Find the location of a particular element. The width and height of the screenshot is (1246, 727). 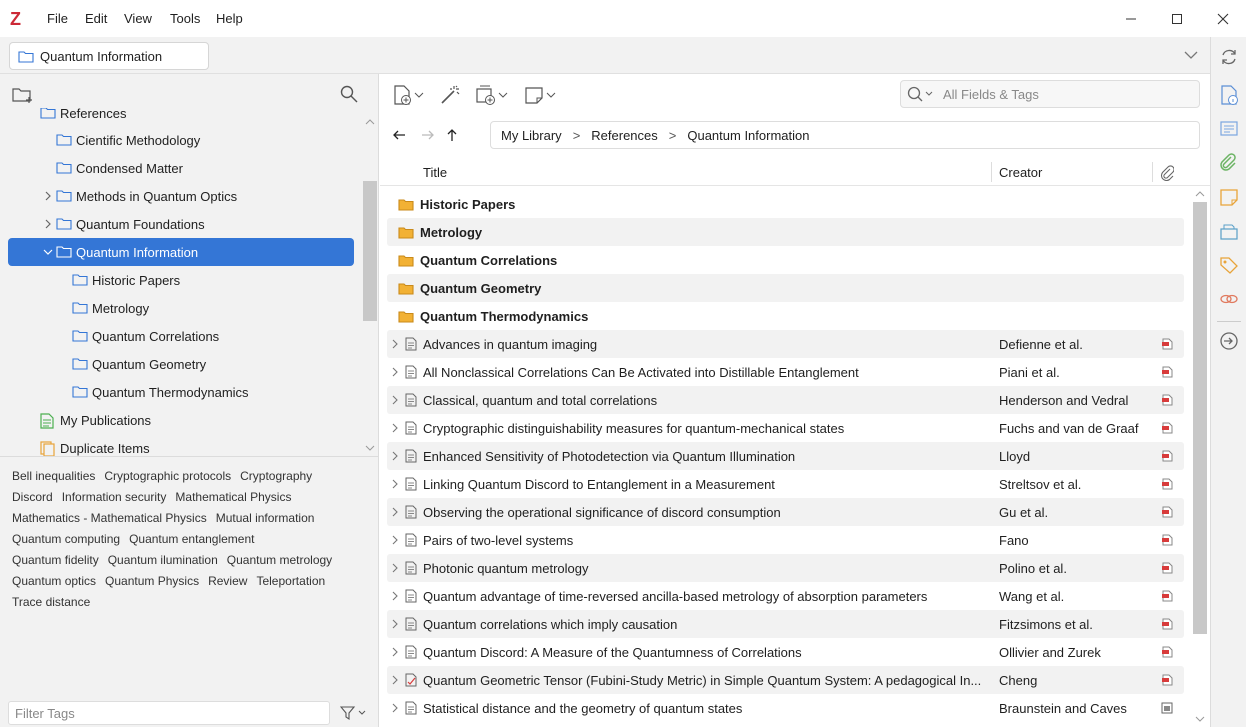

column-title: Title is located at coordinates (435, 172).